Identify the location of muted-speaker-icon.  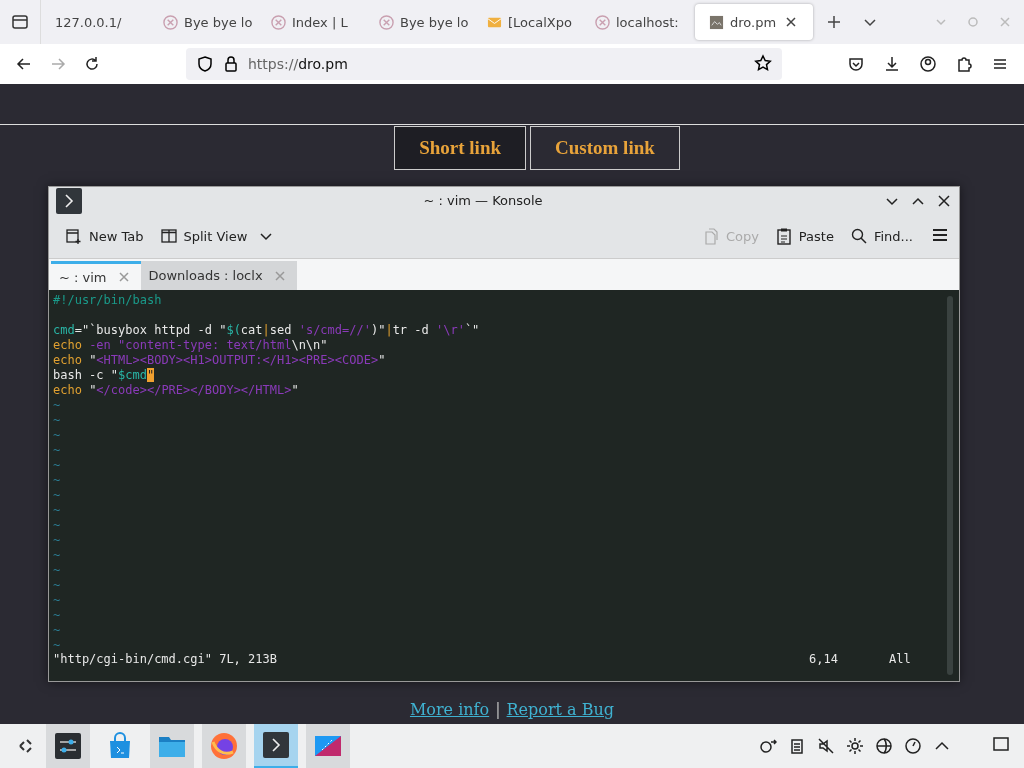
(826, 746).